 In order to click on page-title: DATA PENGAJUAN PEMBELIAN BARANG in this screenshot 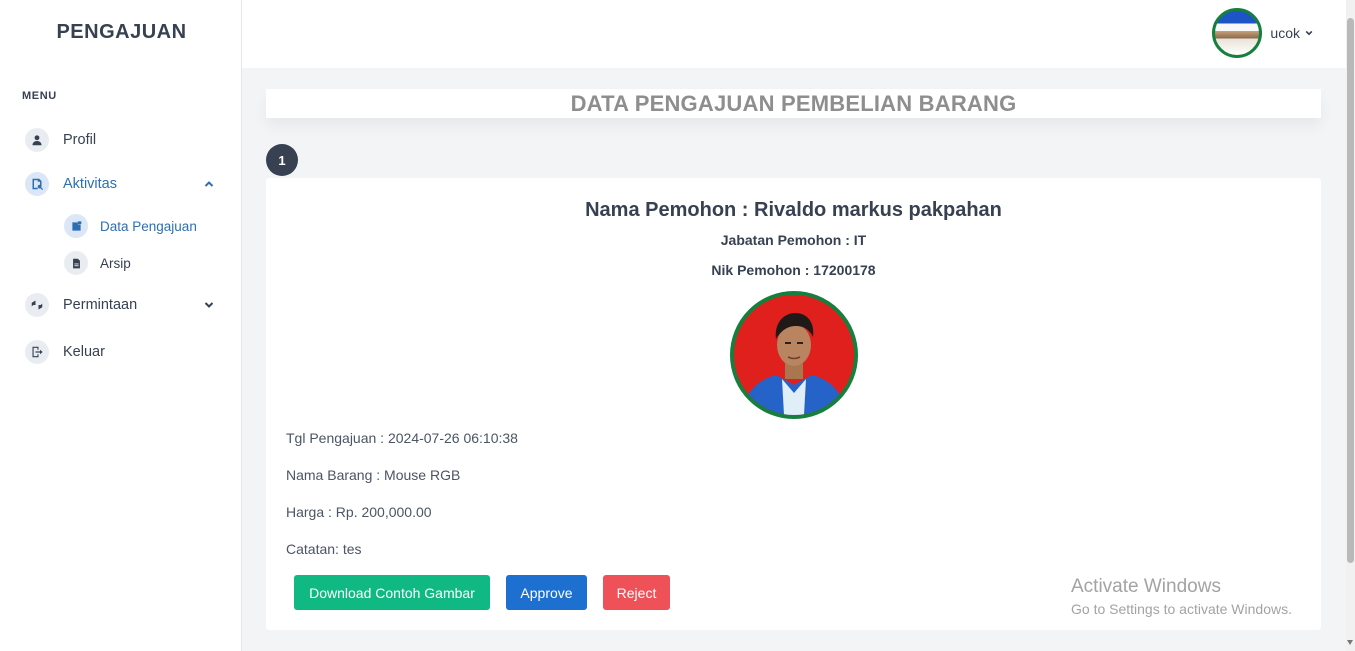, I will do `click(793, 103)`.